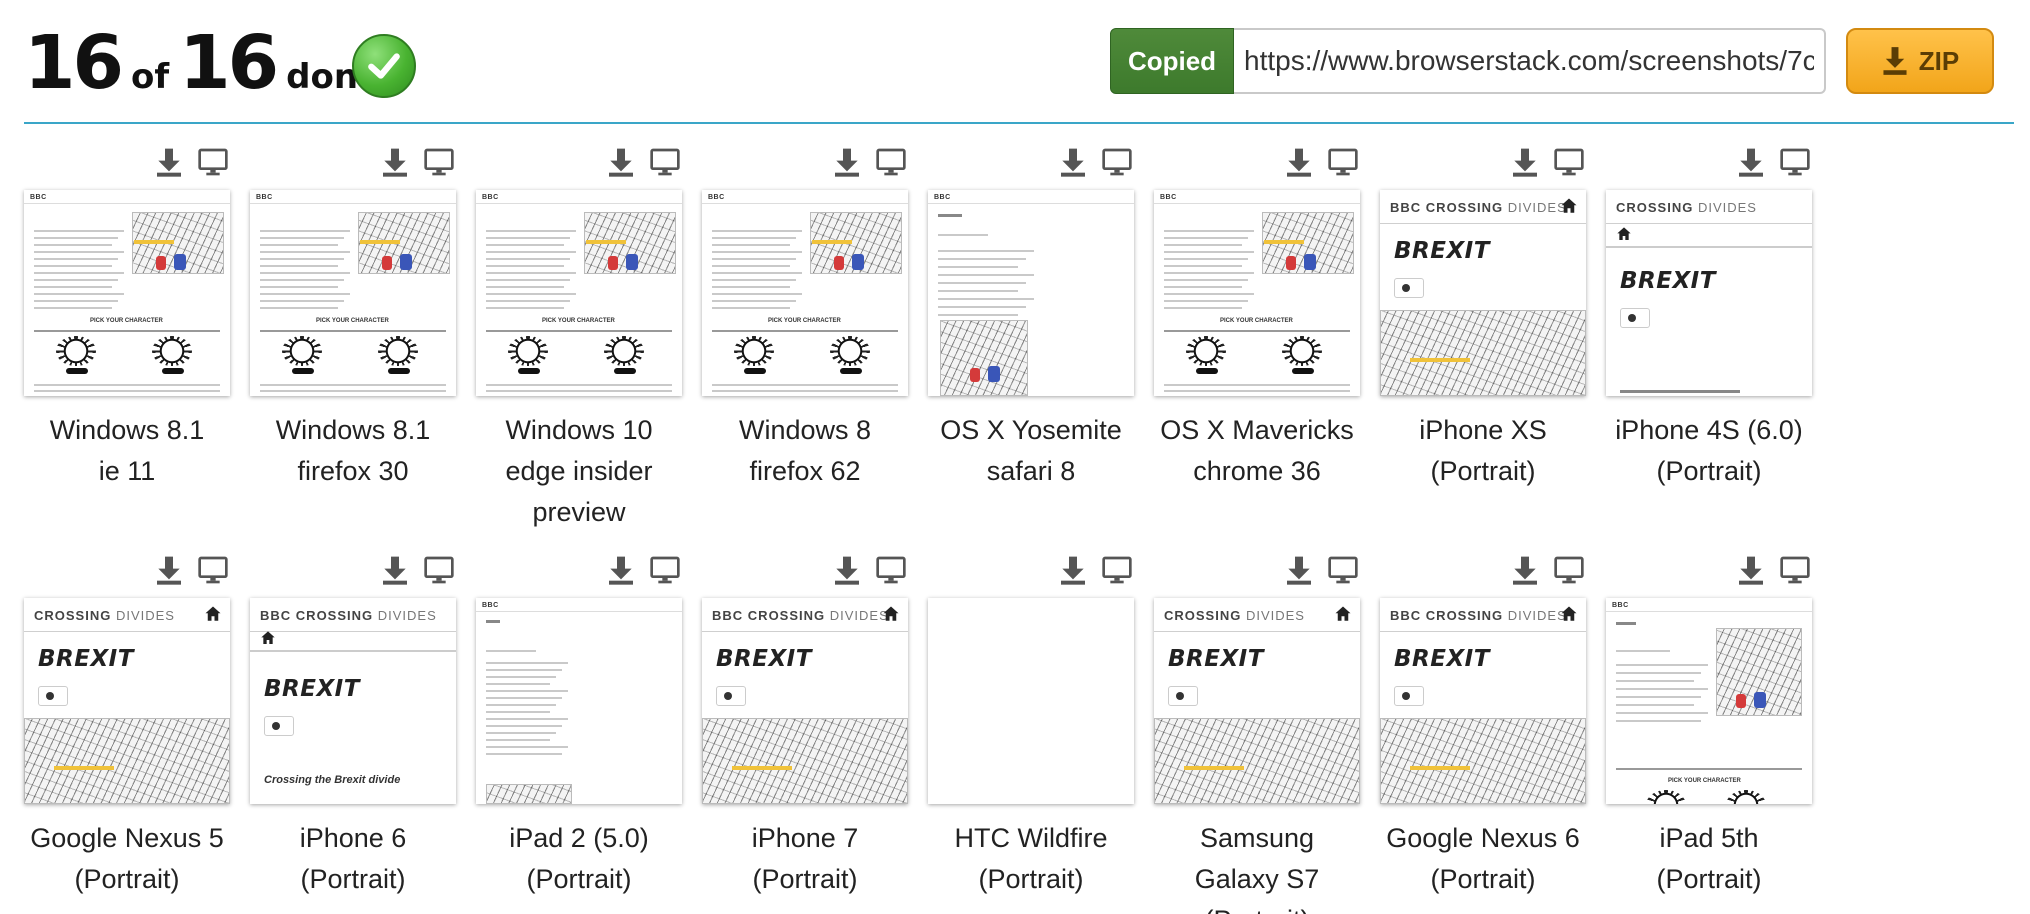 Image resolution: width=2030 pixels, height=914 pixels. What do you see at coordinates (1530, 61) in the screenshot?
I see `share-url-field` at bounding box center [1530, 61].